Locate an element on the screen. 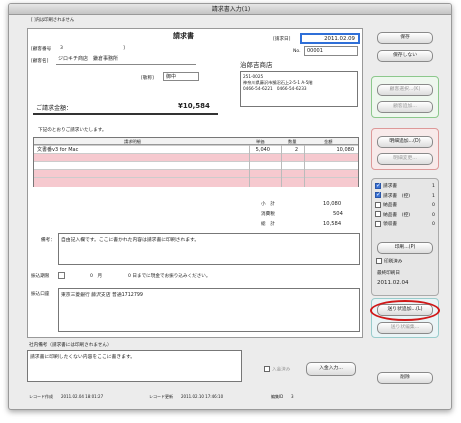 This screenshot has width=461, height=423. dont-save-button: 保存しない is located at coordinates (405, 56).